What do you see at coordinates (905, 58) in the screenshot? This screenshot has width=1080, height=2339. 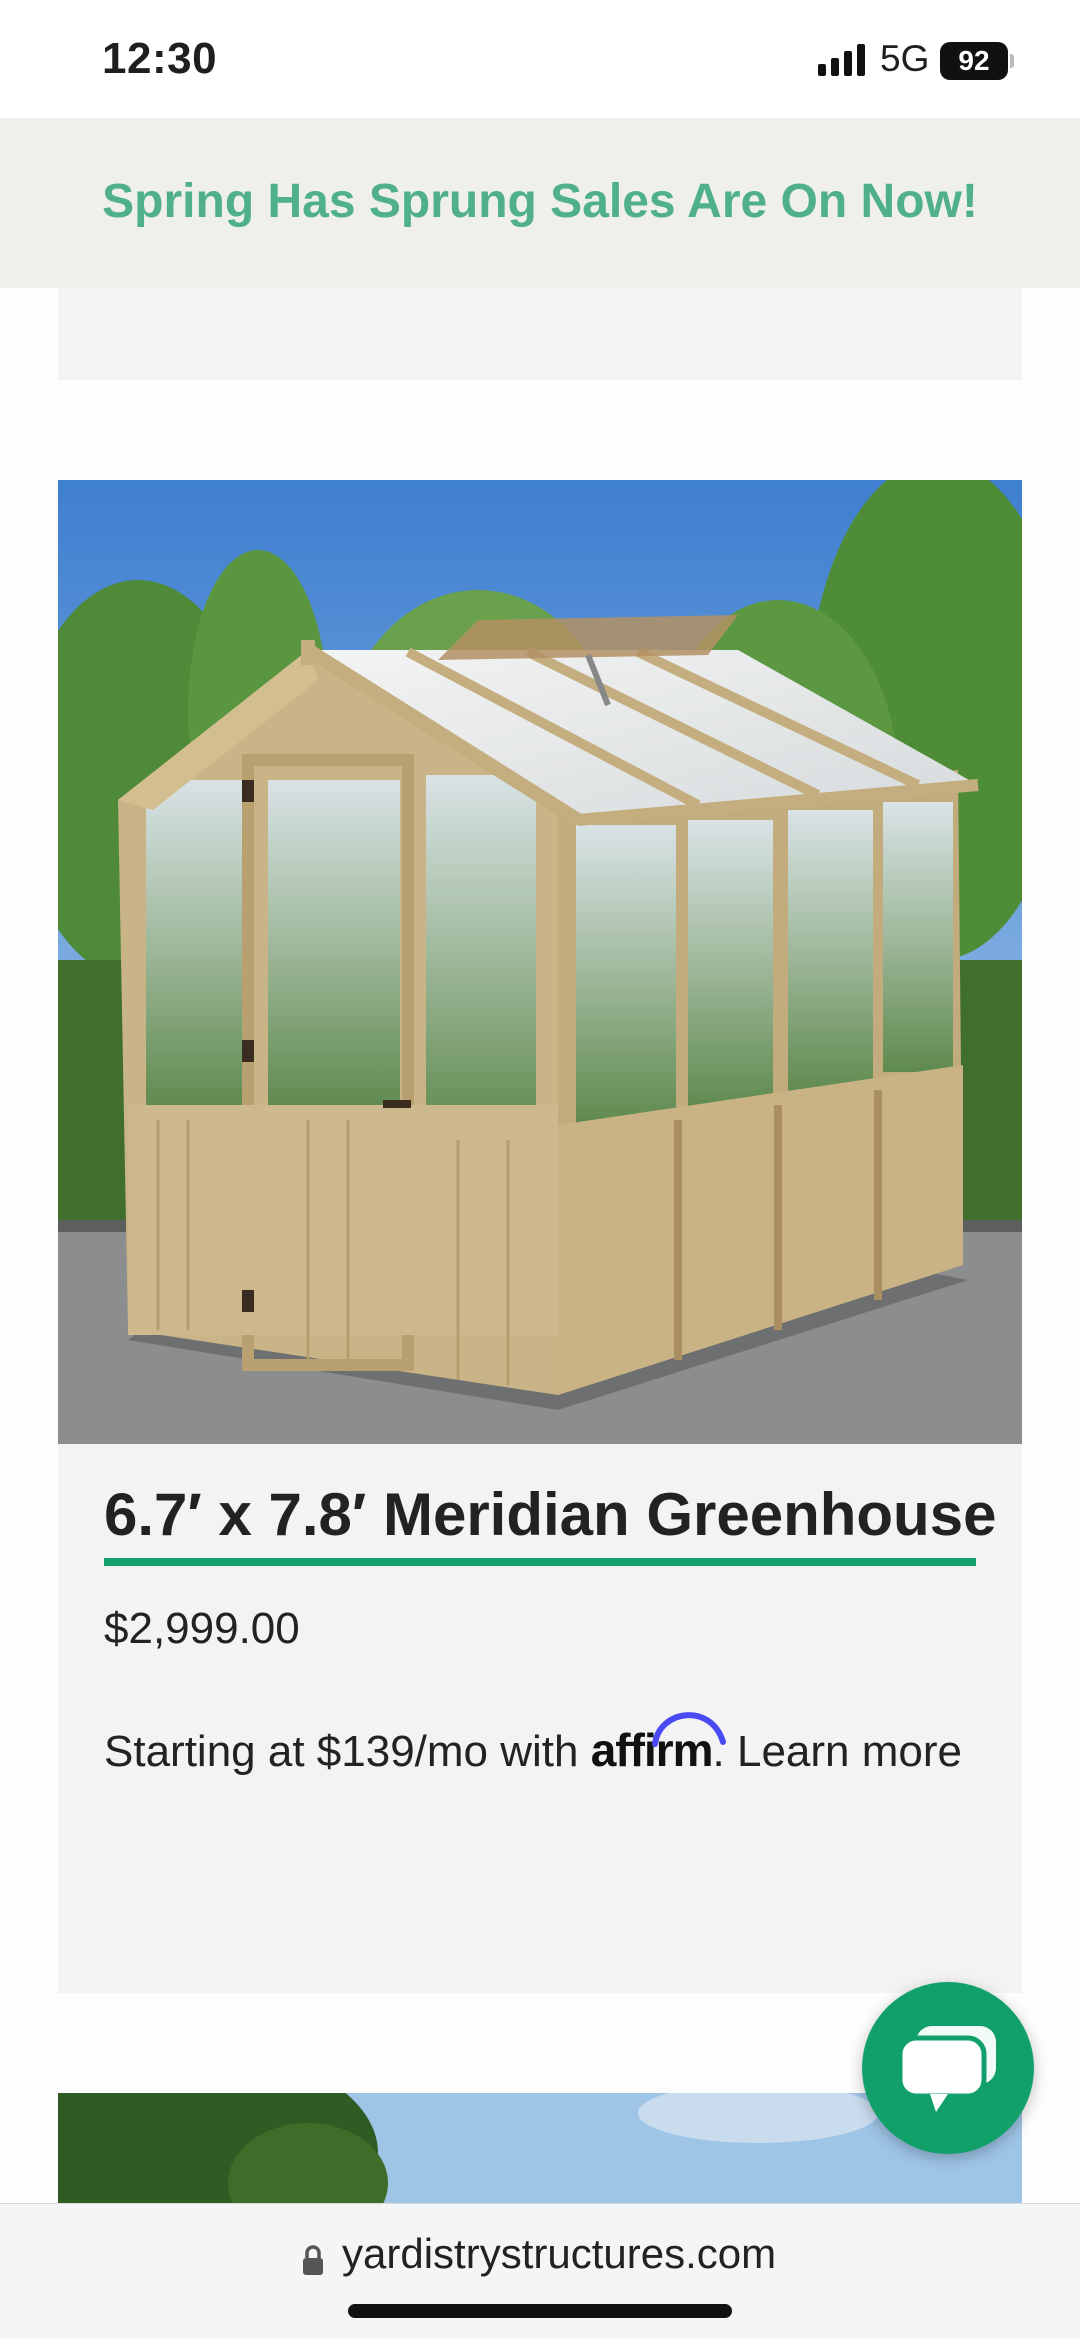 I see `network-type: 5G` at bounding box center [905, 58].